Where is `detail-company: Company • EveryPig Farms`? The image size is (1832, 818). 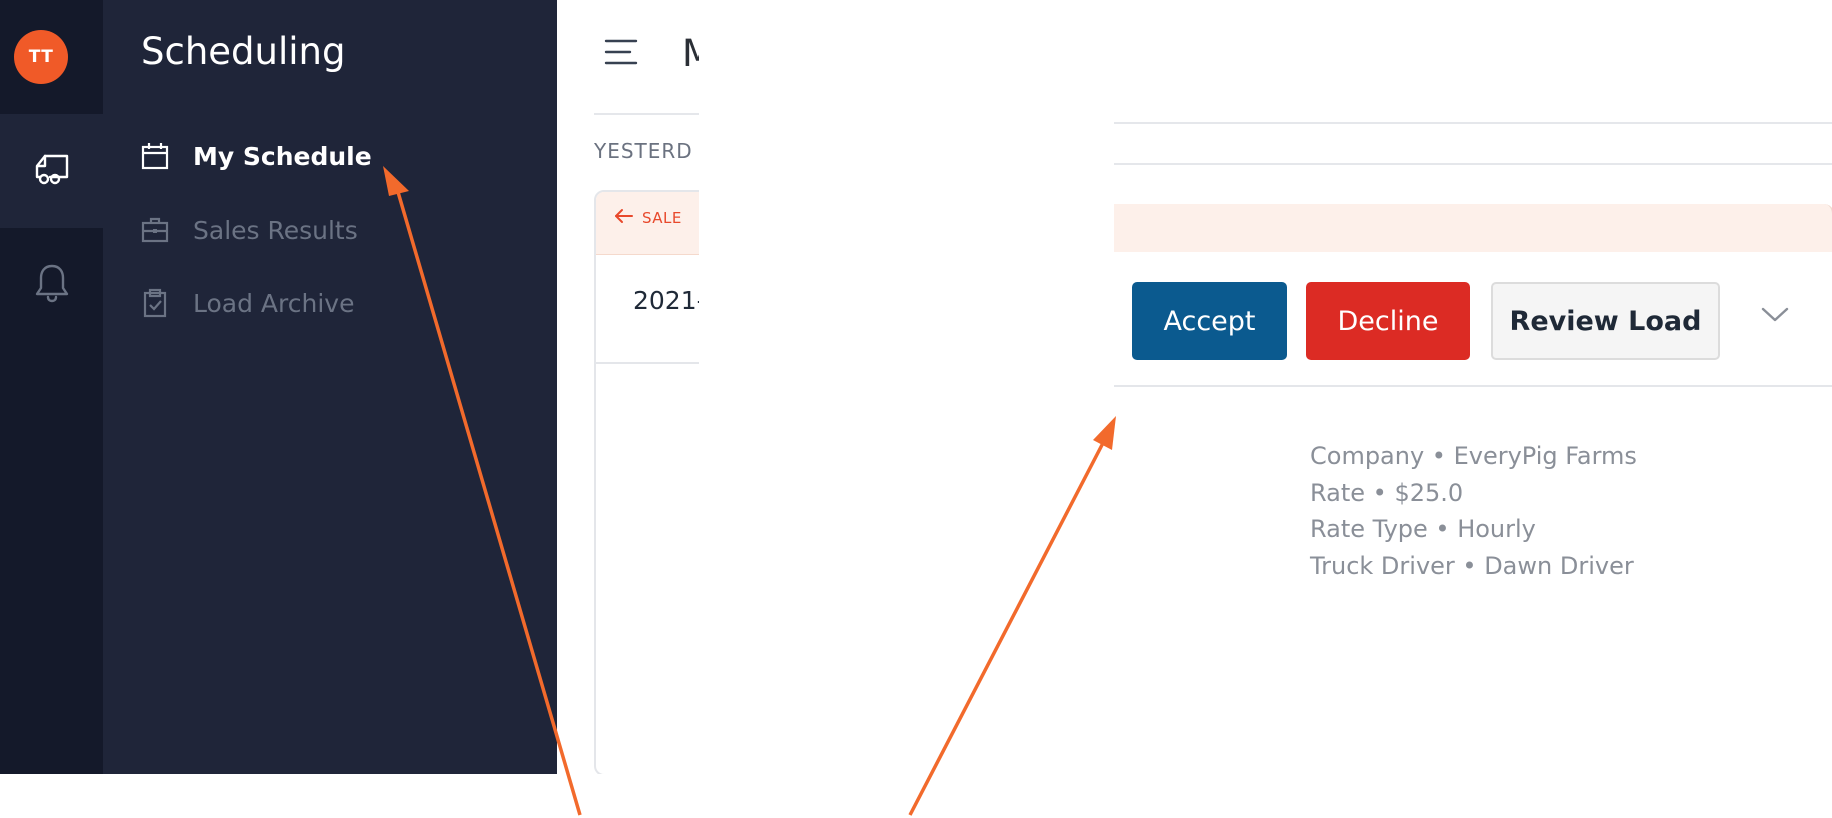 detail-company: Company • EveryPig Farms is located at coordinates (1473, 456).